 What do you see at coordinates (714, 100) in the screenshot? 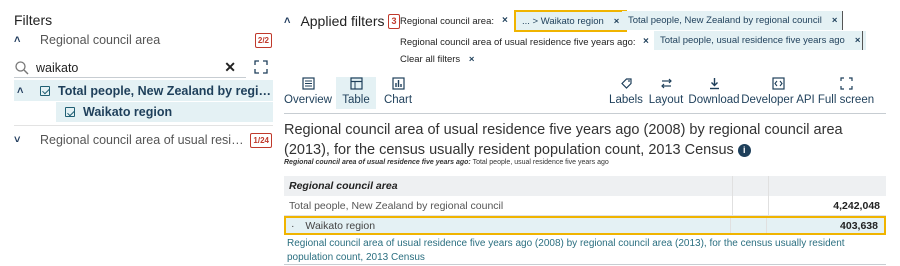
I see `button-label: Download` at bounding box center [714, 100].